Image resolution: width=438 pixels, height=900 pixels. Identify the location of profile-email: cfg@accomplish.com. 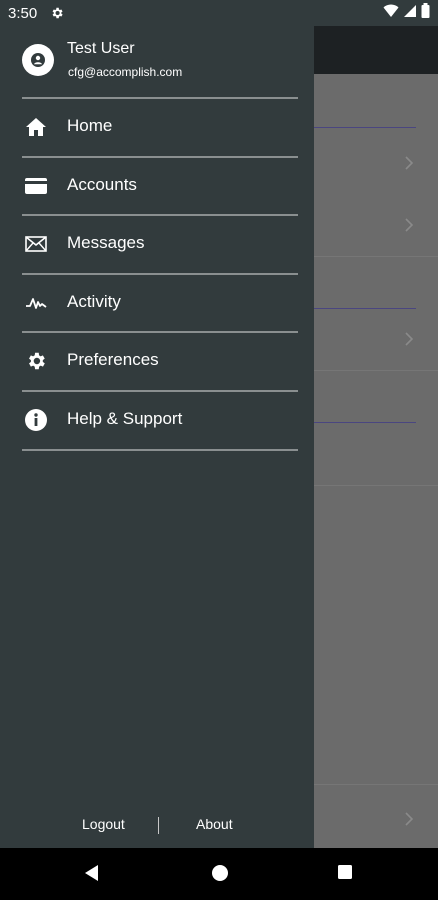
(125, 72).